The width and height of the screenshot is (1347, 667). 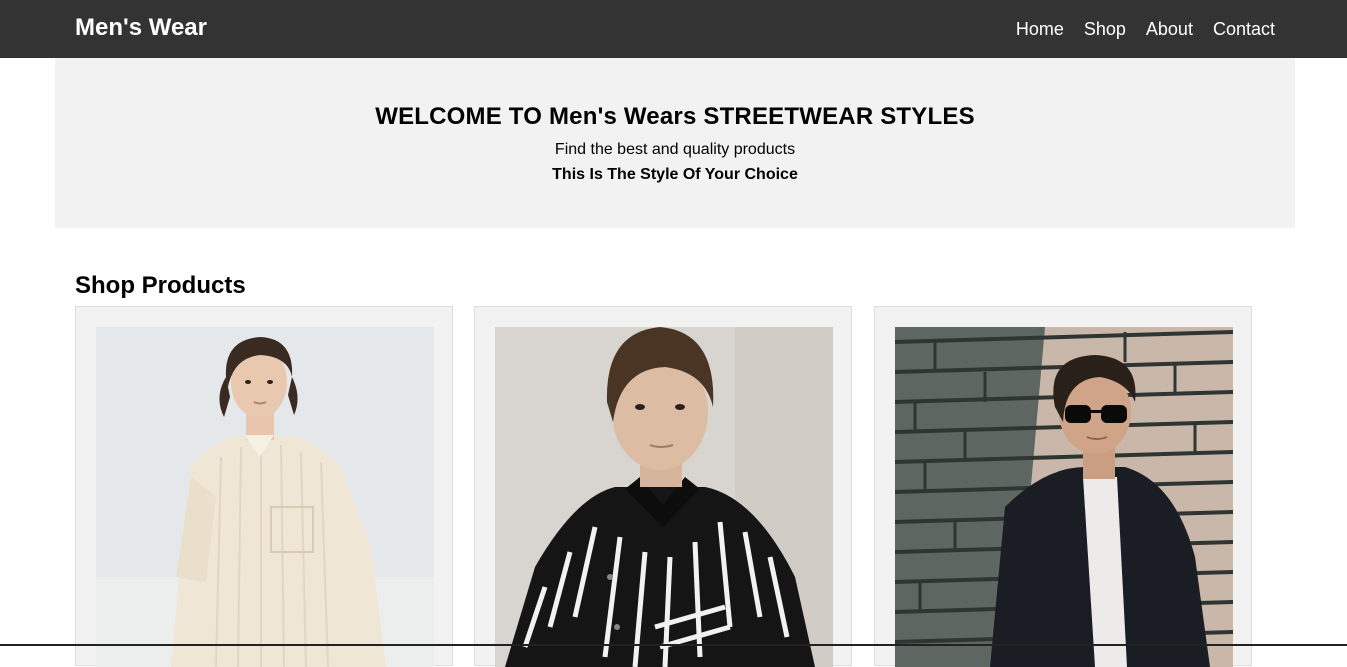 I want to click on top-navbar: Men's Wear Home Shop About Contact, so click(x=673, y=29).